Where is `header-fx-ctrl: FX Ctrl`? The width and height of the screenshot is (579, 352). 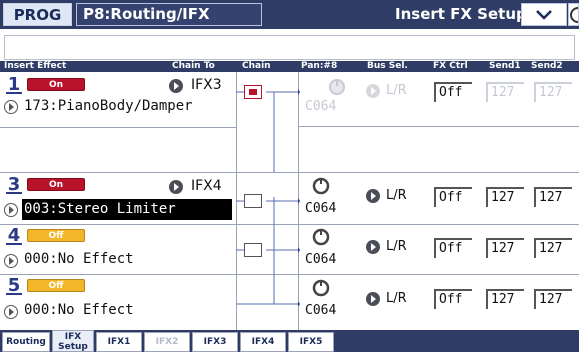 header-fx-ctrl: FX Ctrl is located at coordinates (450, 66).